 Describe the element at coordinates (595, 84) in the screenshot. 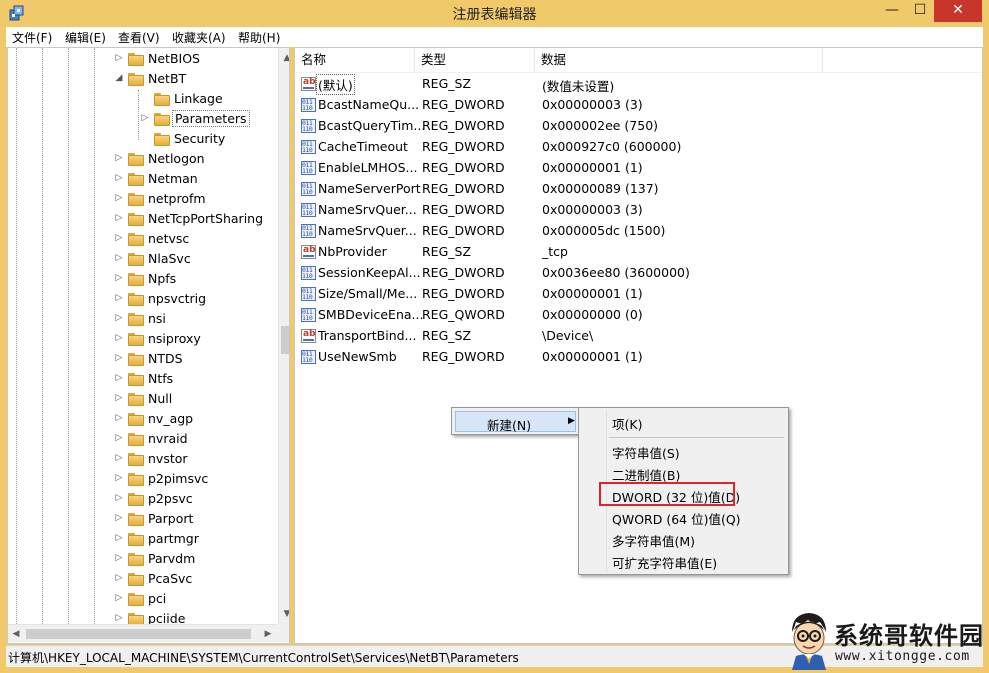

I see `value-row: ab (默认) REG_SZ (数值未设置)` at that location.